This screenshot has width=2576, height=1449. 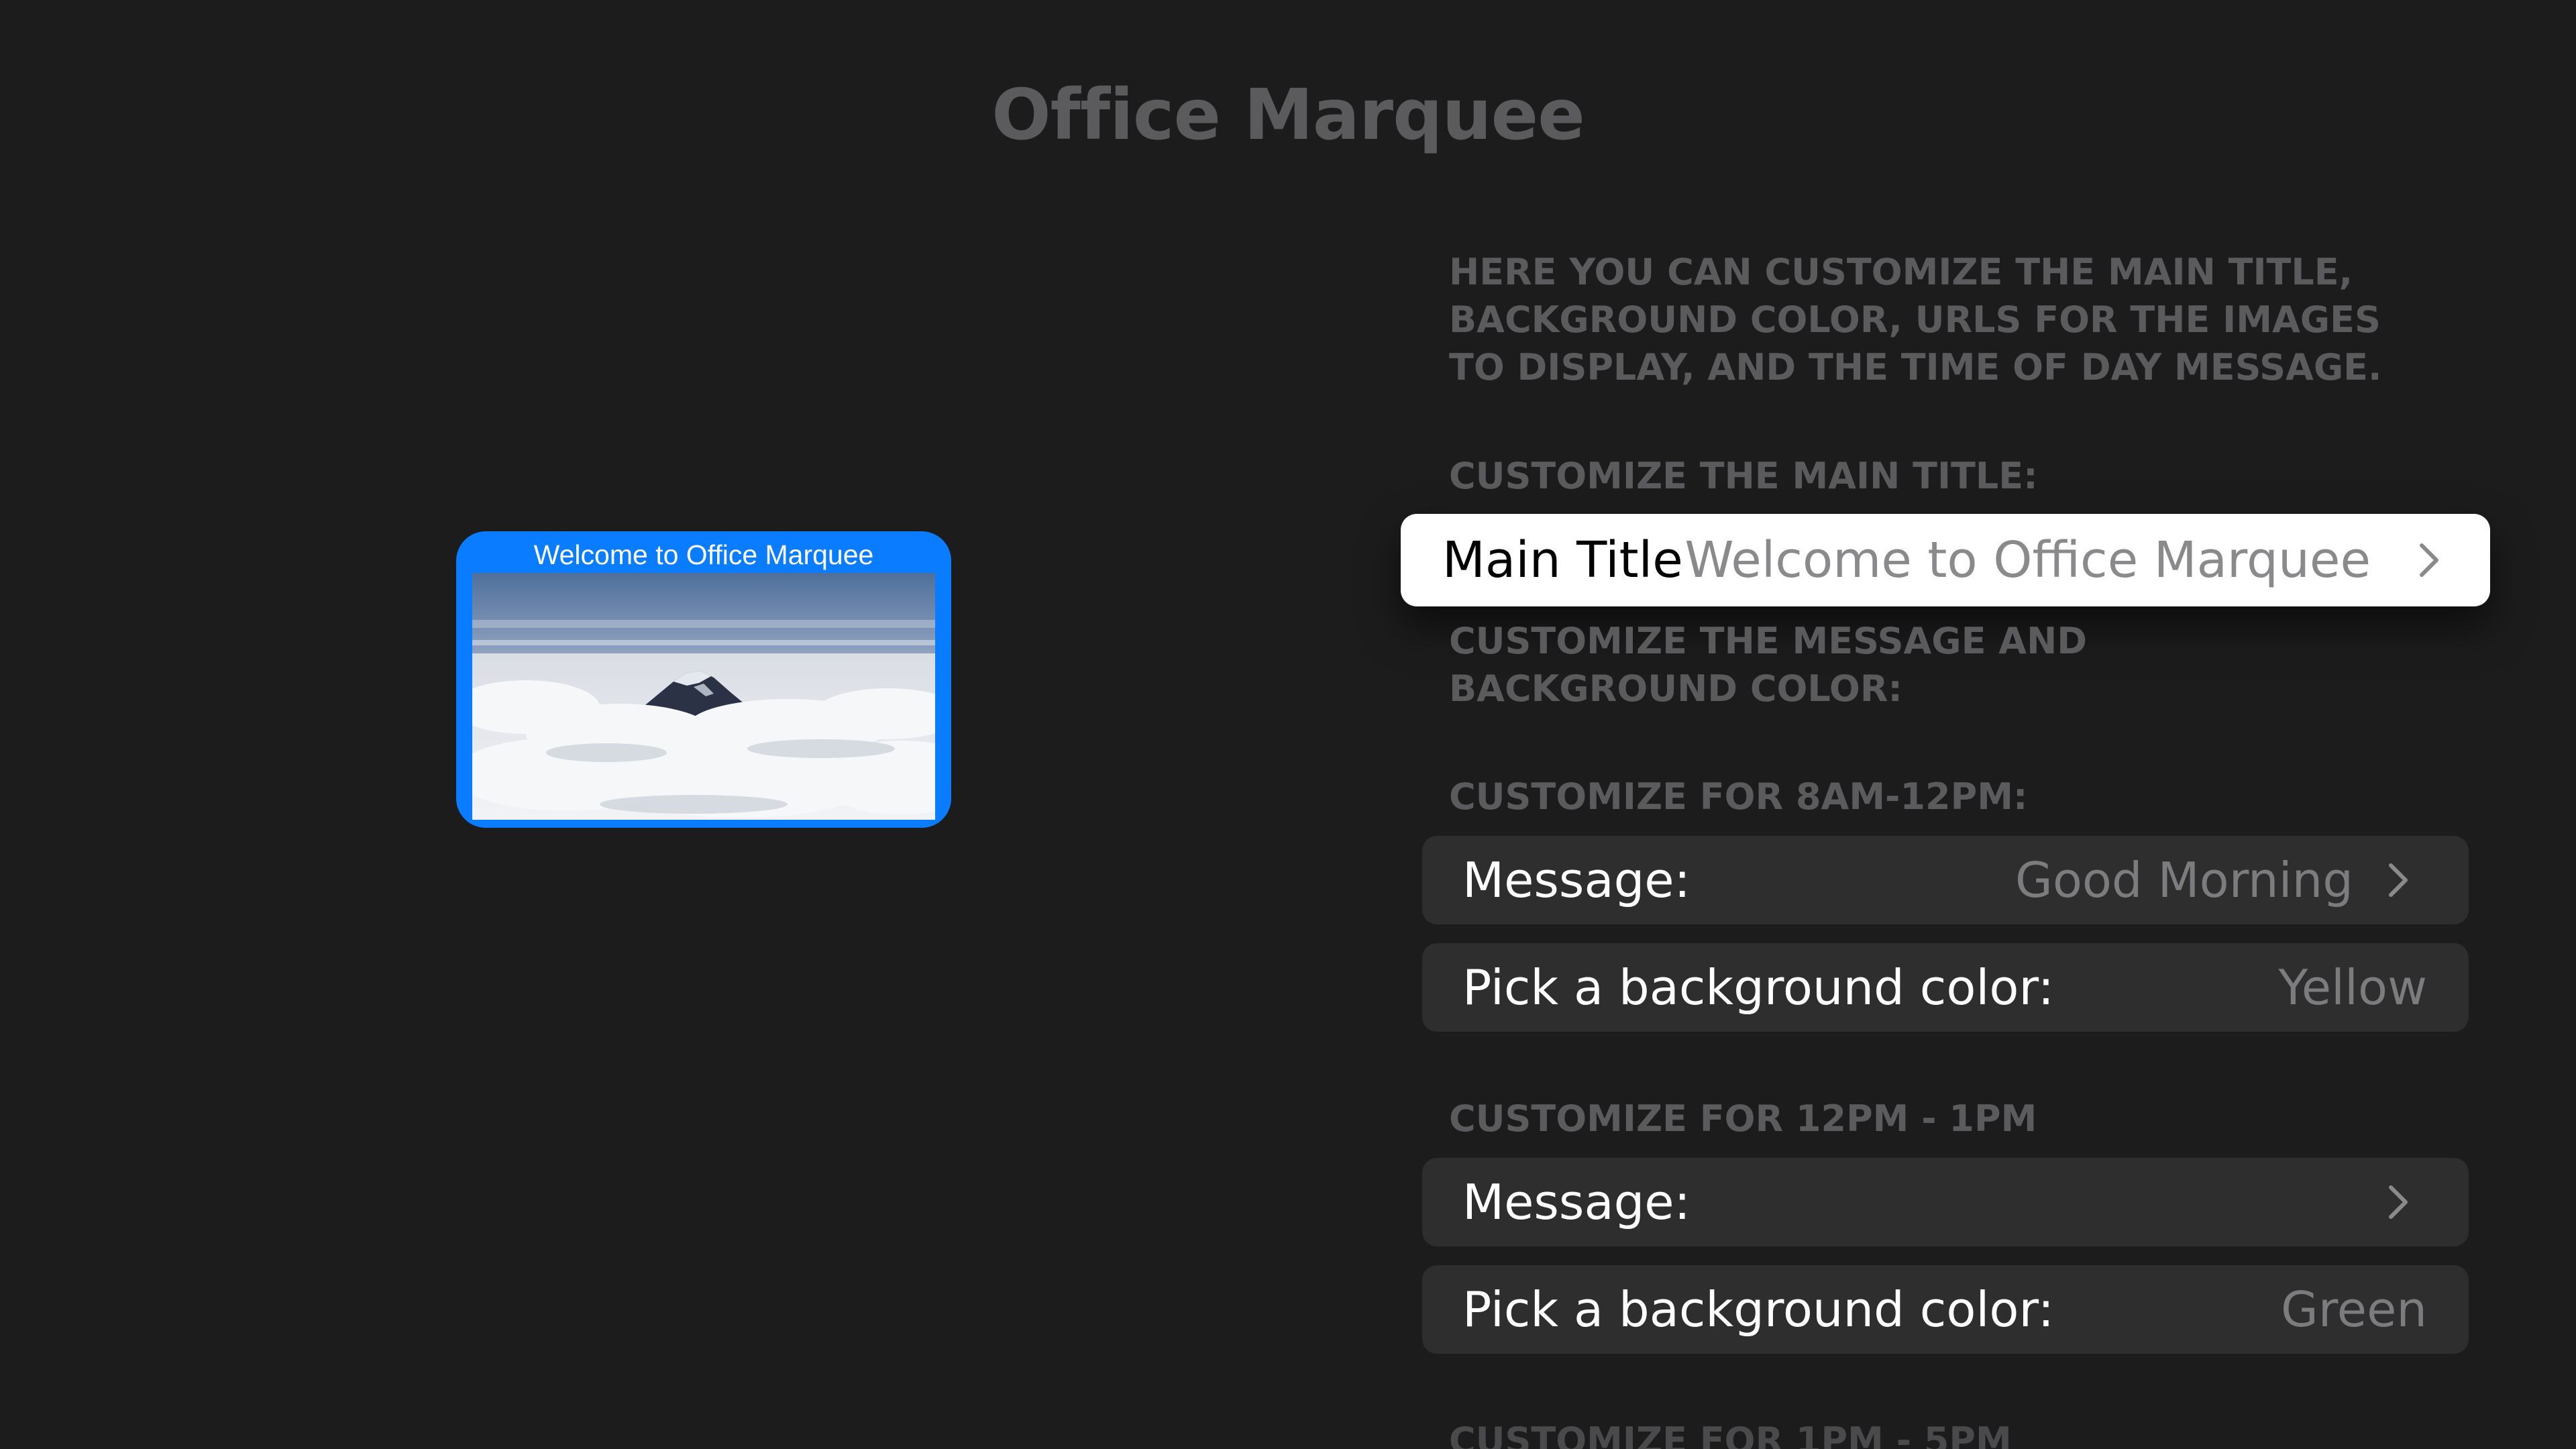 What do you see at coordinates (2184, 880) in the screenshot?
I see `morning-message-value: Good Morning` at bounding box center [2184, 880].